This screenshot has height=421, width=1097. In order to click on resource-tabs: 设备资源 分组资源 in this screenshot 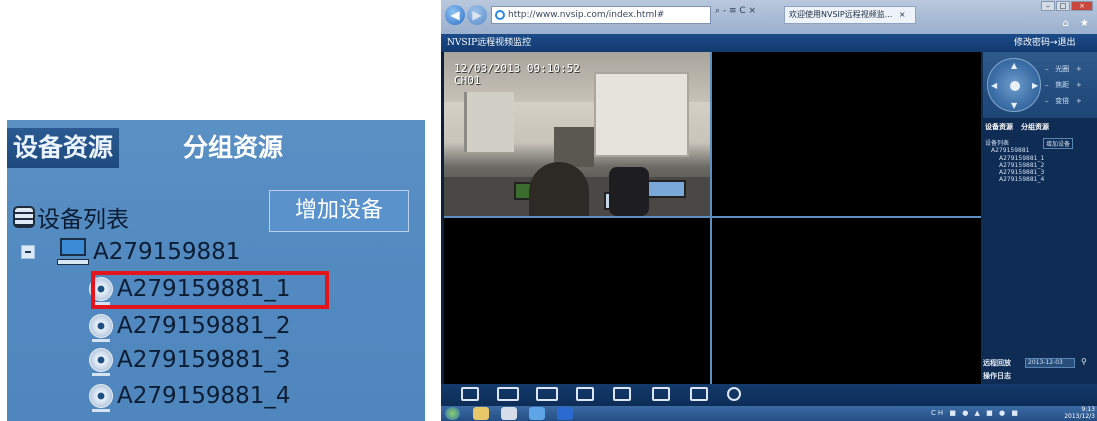, I will do `click(216, 149)`.